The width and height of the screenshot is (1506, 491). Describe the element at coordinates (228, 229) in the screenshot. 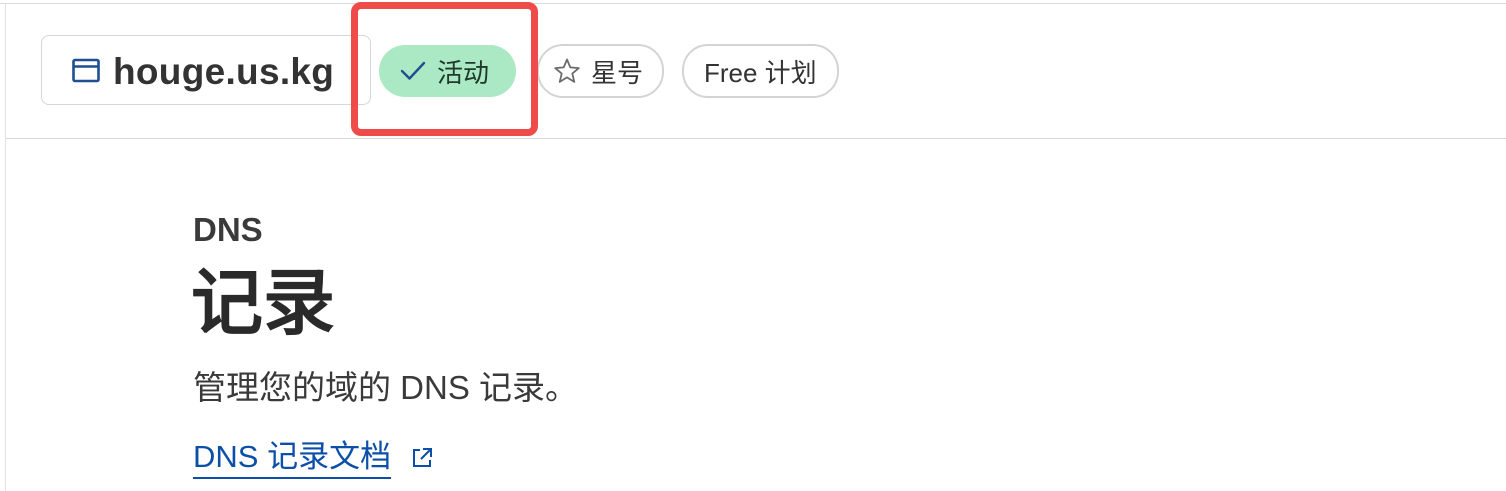

I see `section-eyebrow: DNS` at that location.